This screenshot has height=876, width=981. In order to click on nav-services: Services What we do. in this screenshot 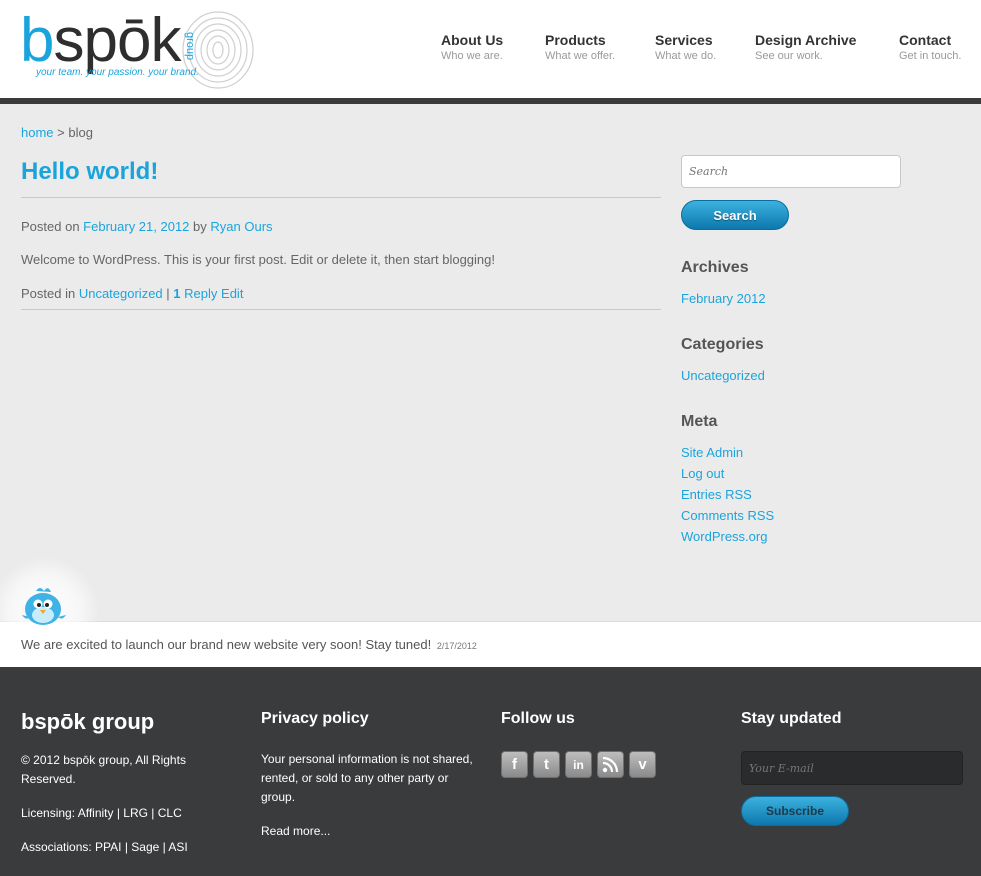, I will do `click(685, 47)`.